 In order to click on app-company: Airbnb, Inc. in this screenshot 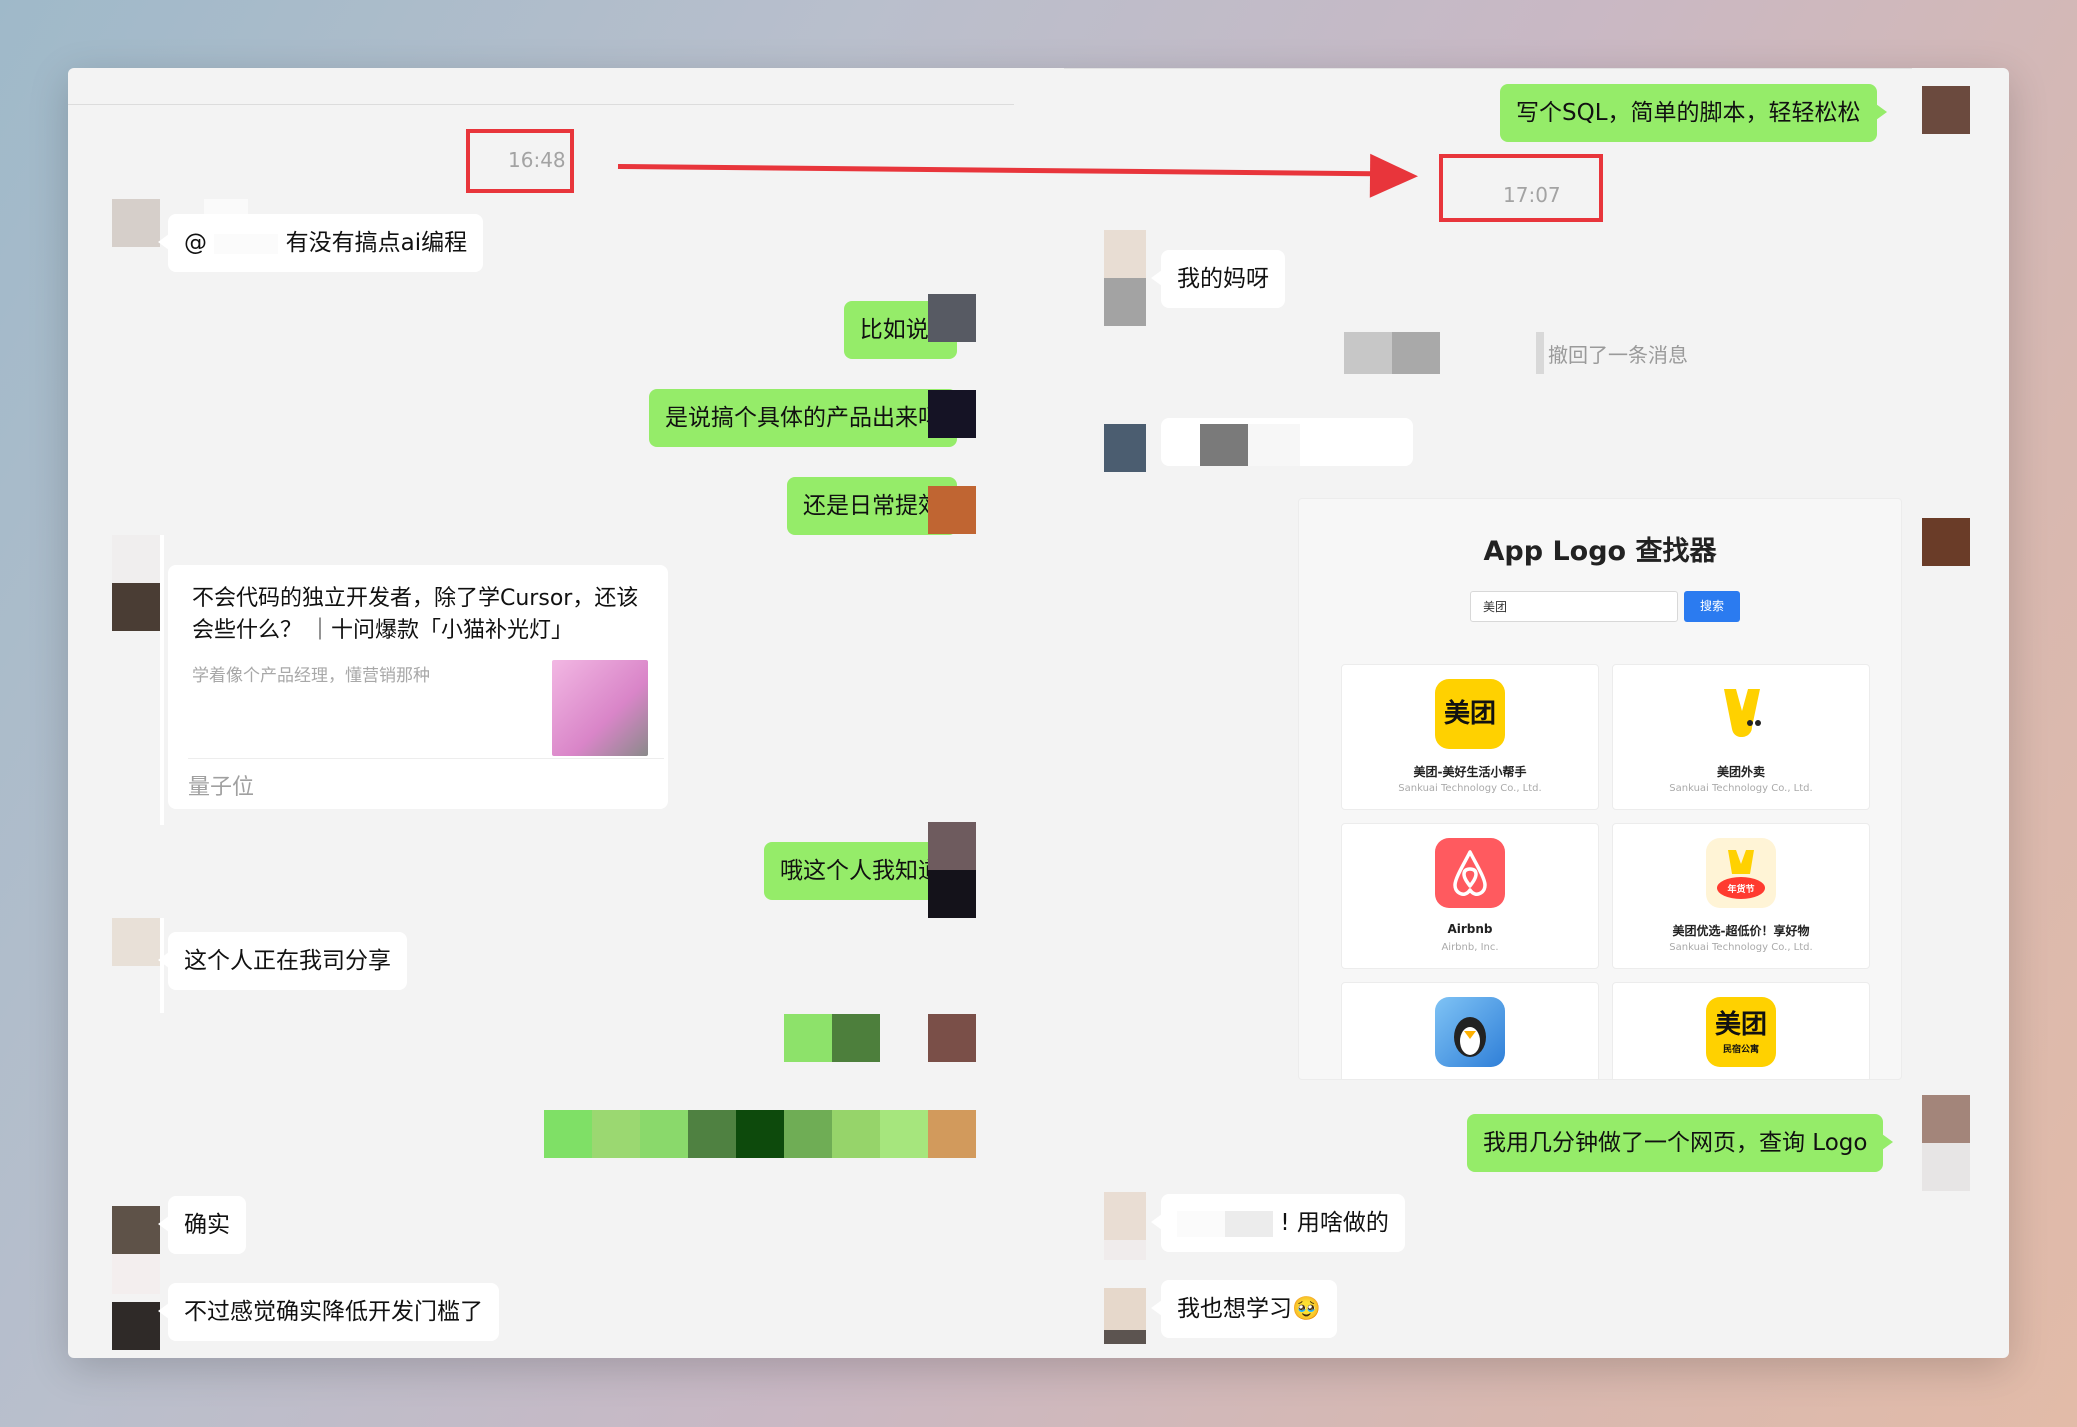, I will do `click(1470, 947)`.